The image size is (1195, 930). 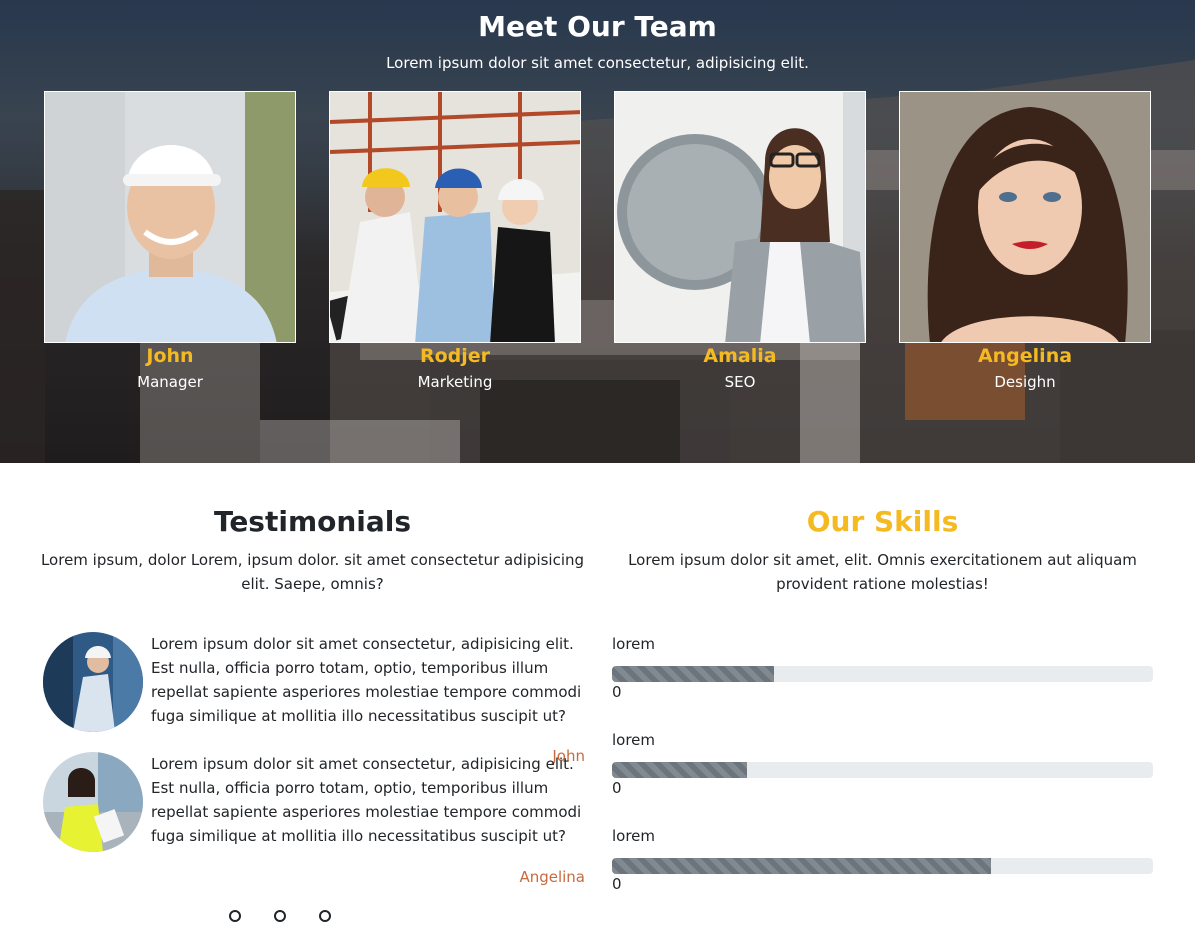 I want to click on team-member-name: John, so click(x=170, y=356).